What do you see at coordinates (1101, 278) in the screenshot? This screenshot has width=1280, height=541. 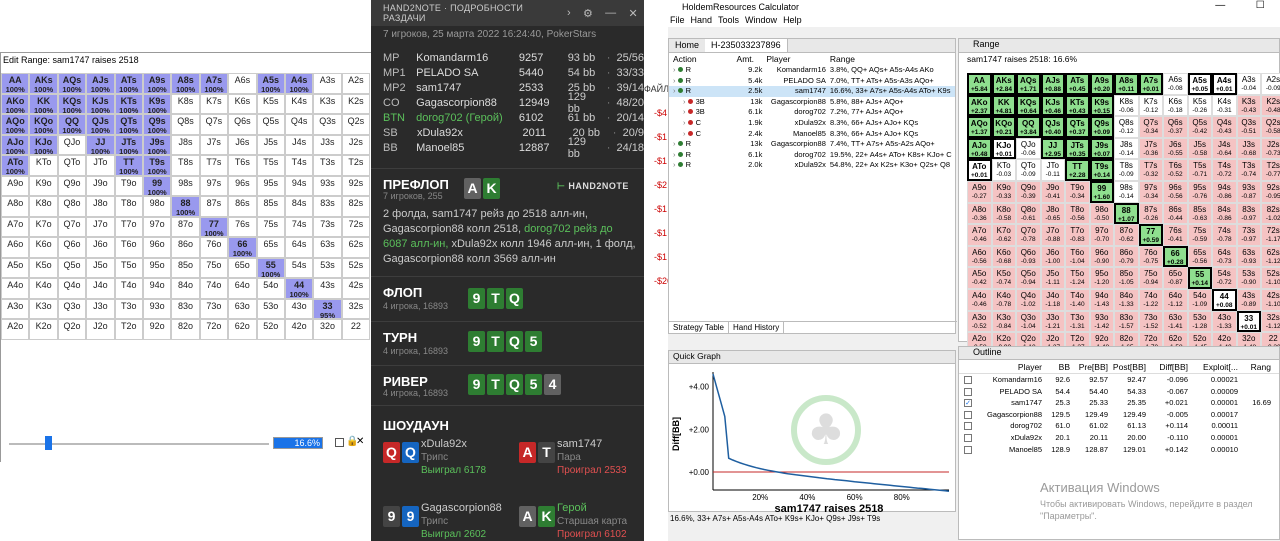 I see `ev-cell: 95o -1.20` at bounding box center [1101, 278].